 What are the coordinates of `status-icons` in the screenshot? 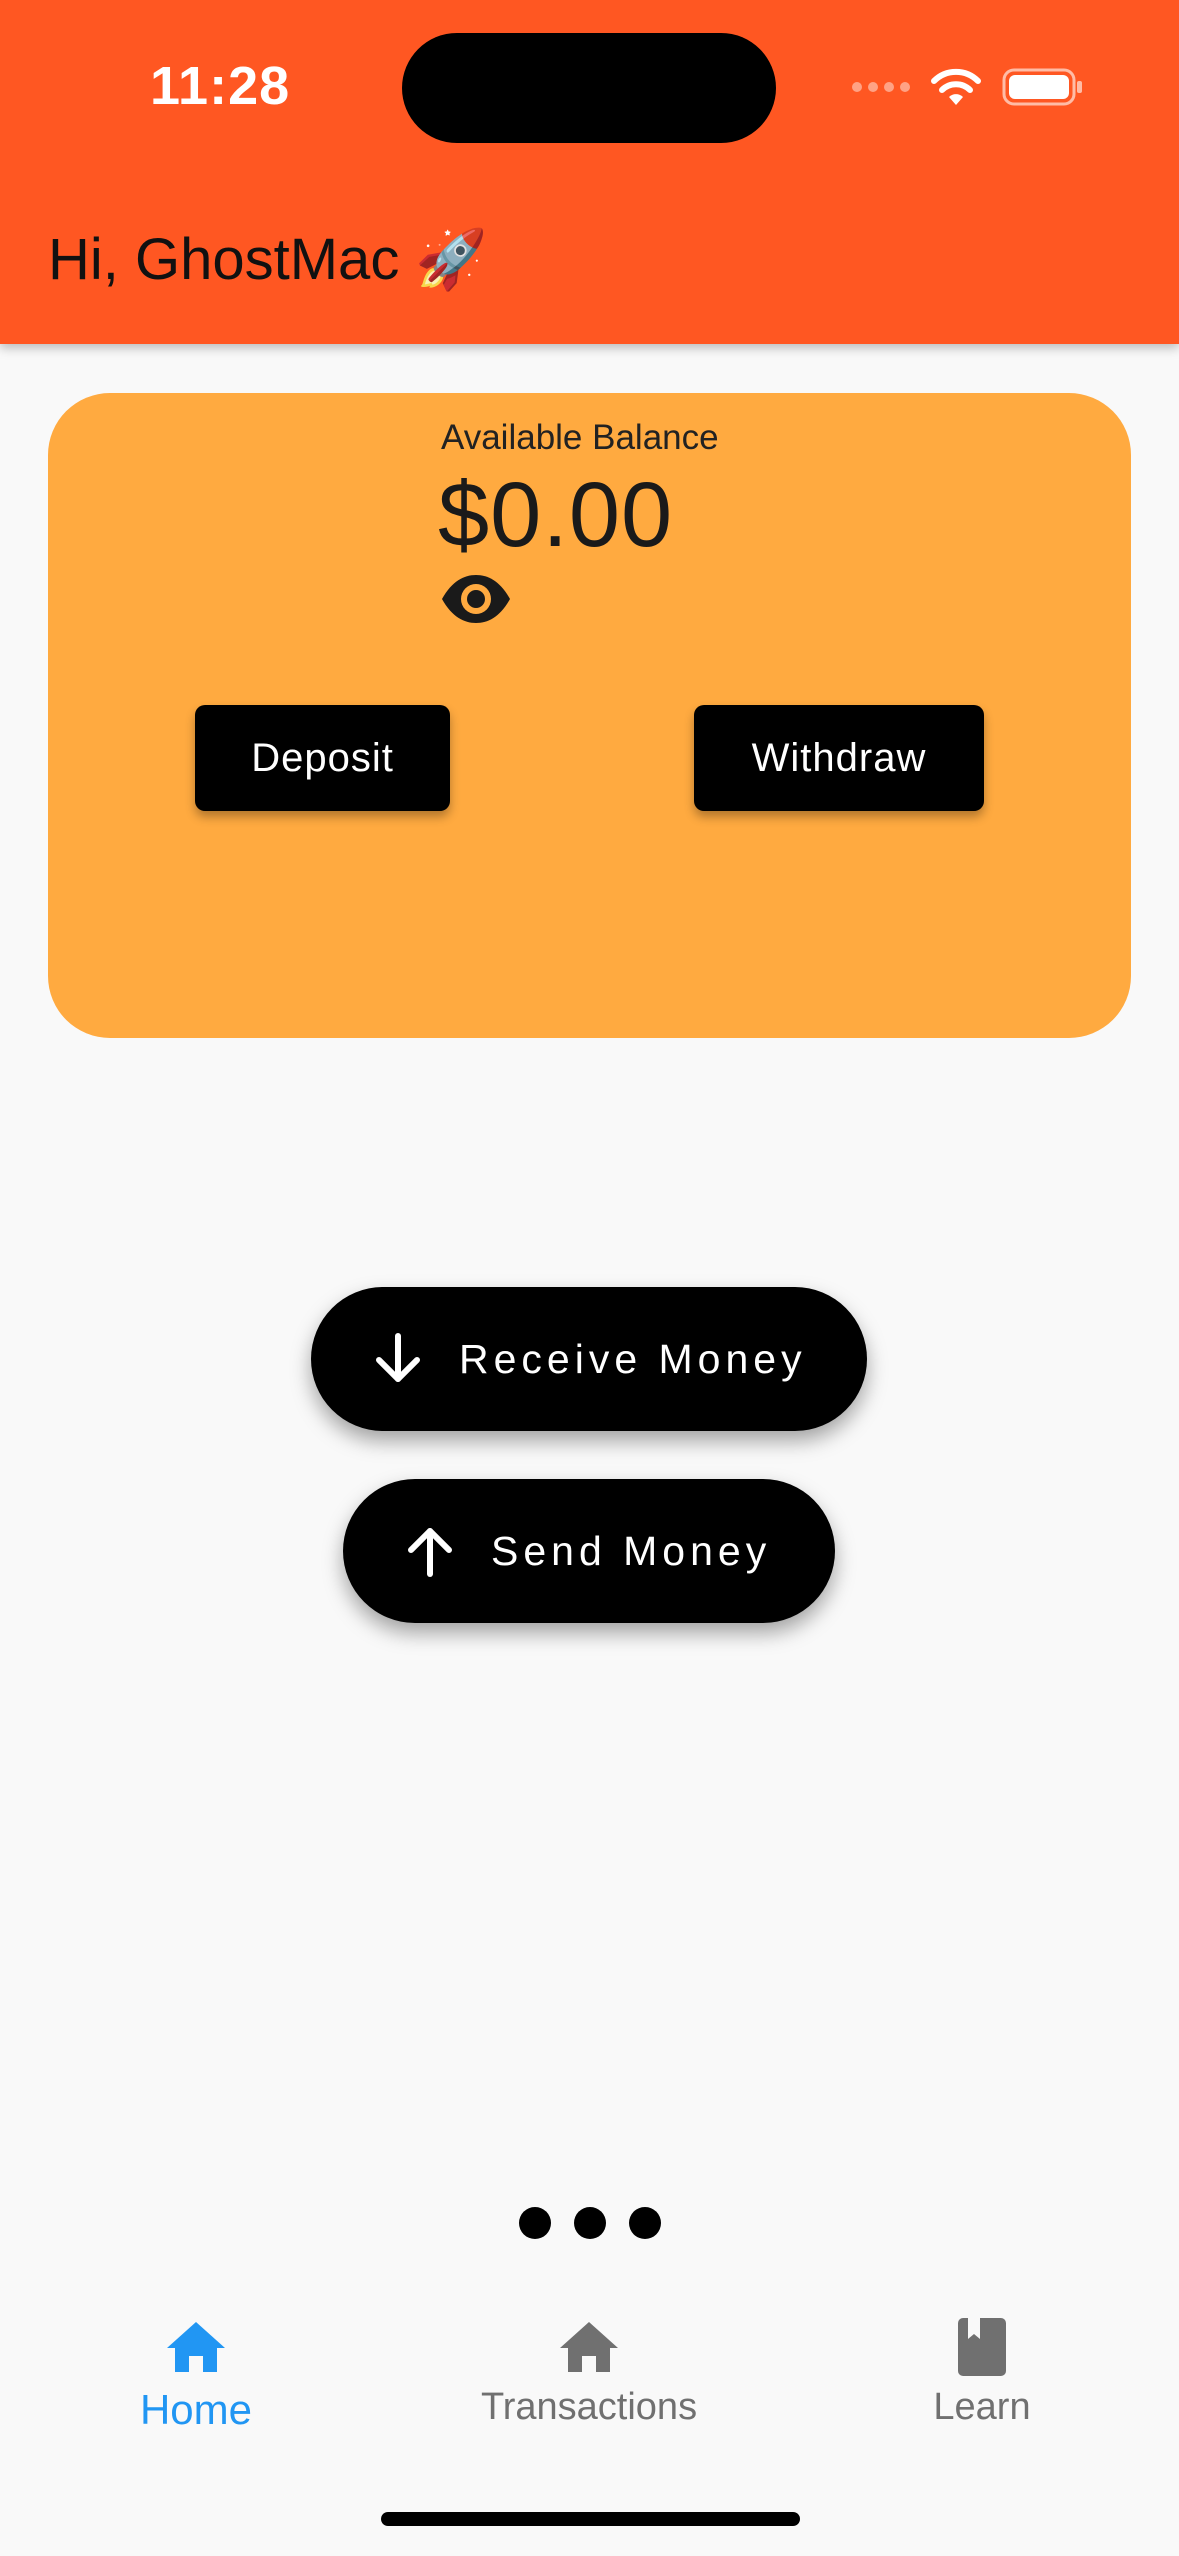 It's located at (968, 87).